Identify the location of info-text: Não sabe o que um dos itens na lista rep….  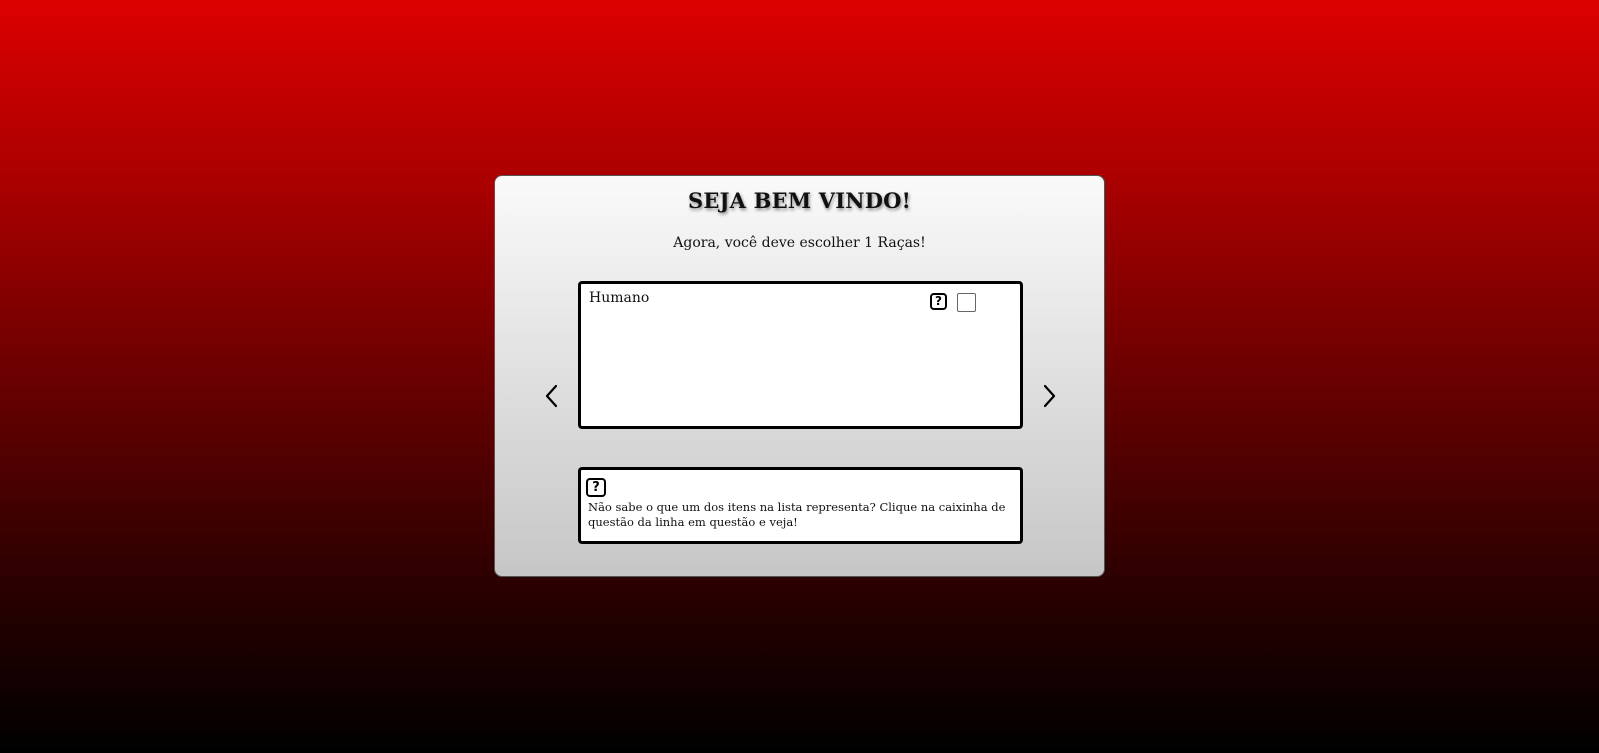
(797, 514).